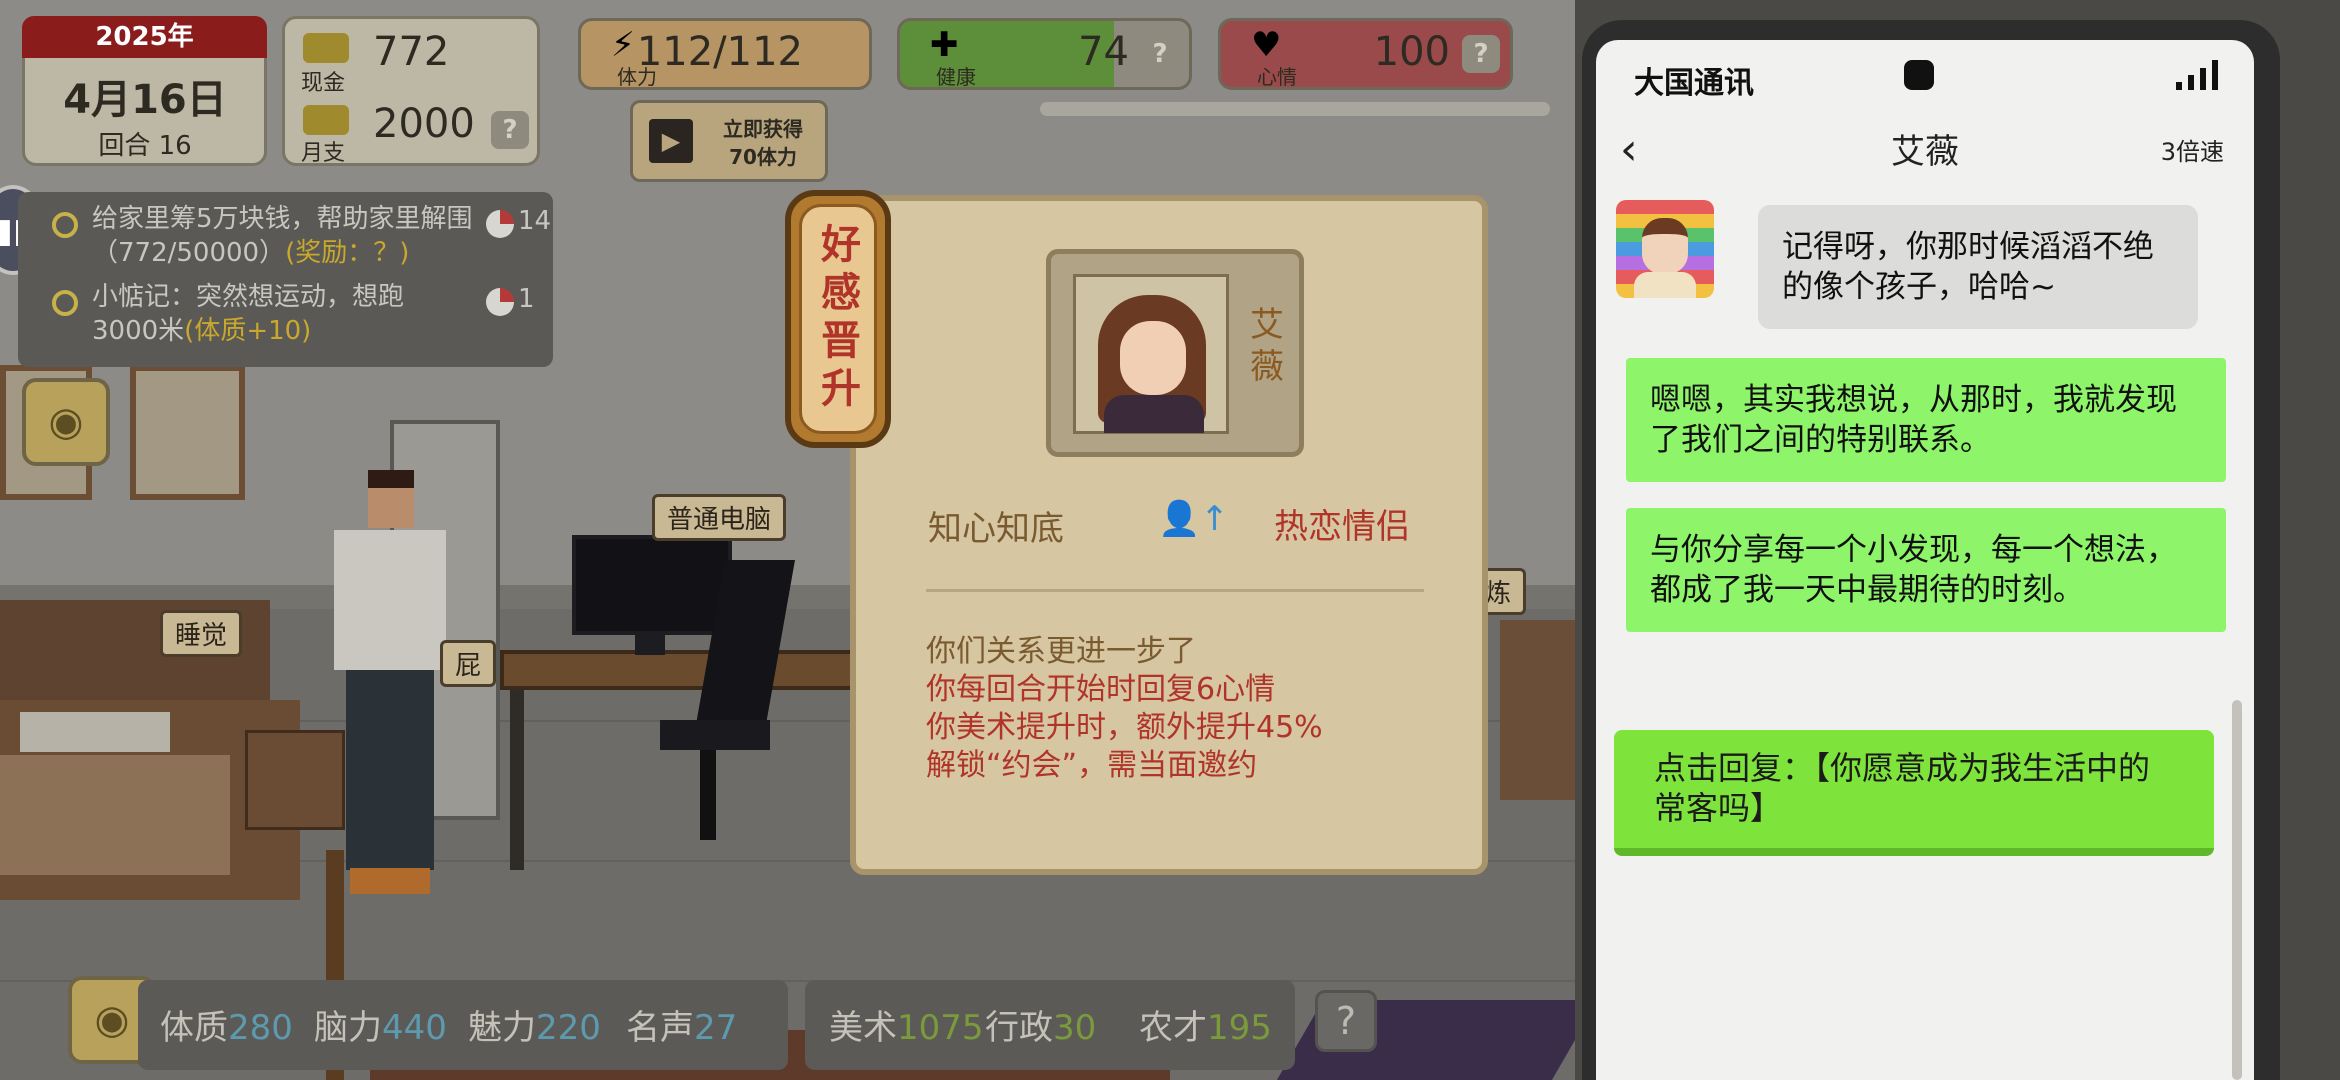 The height and width of the screenshot is (1080, 2340). What do you see at coordinates (347, 253) in the screenshot?
I see `task-reward: (奖励：？)` at bounding box center [347, 253].